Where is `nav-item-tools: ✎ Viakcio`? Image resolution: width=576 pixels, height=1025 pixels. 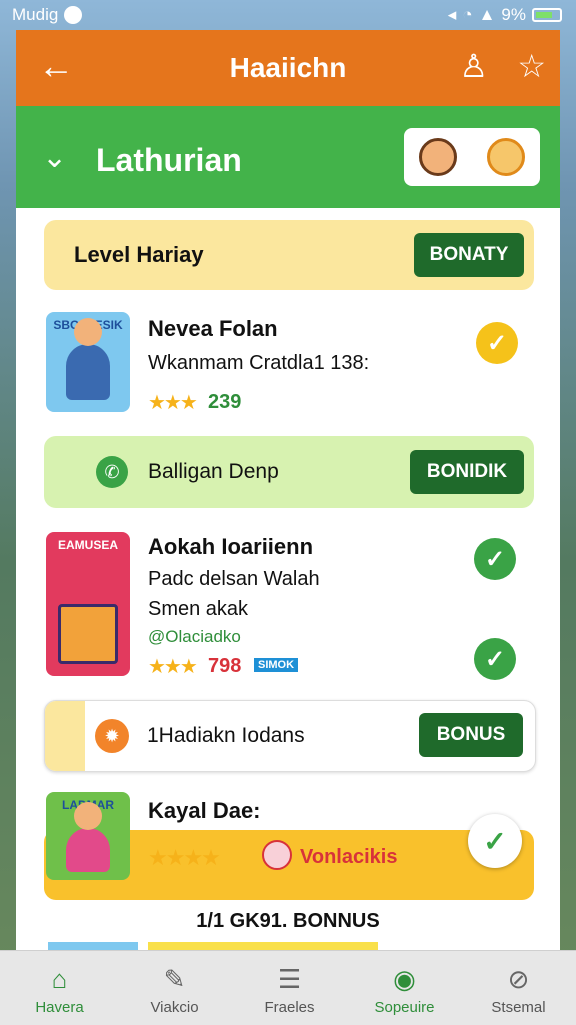 nav-item-tools: ✎ Viakcio is located at coordinates (174, 988).